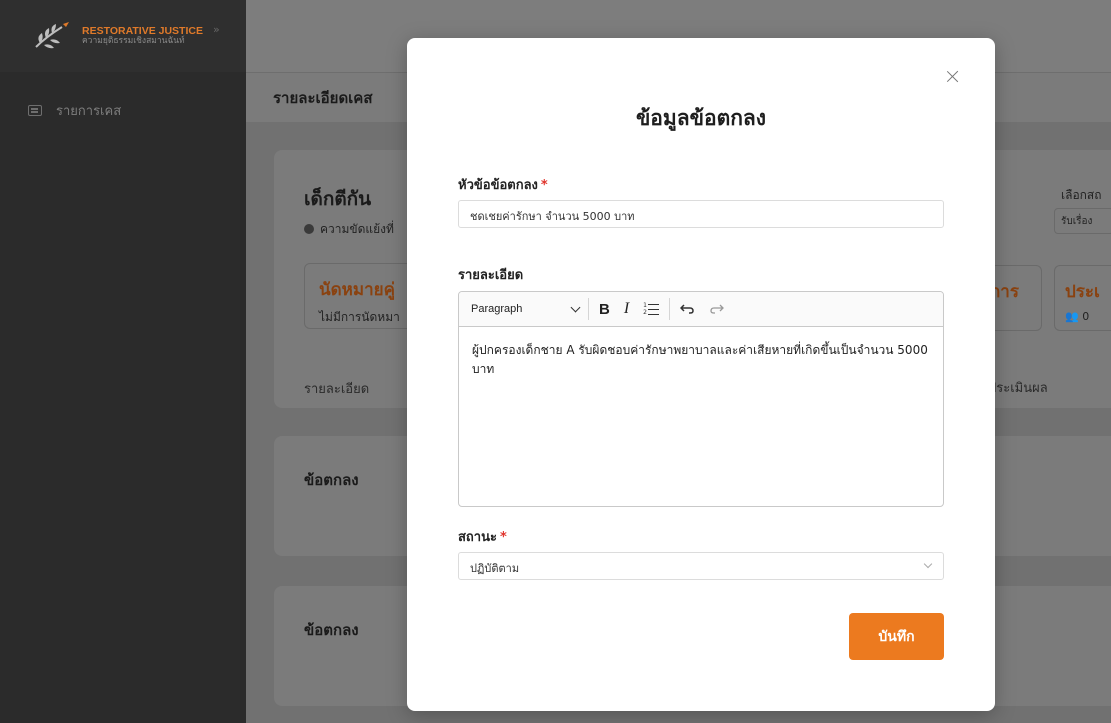  Describe the element at coordinates (477, 537) in the screenshot. I see `status-label-text: สถานะ` at that location.